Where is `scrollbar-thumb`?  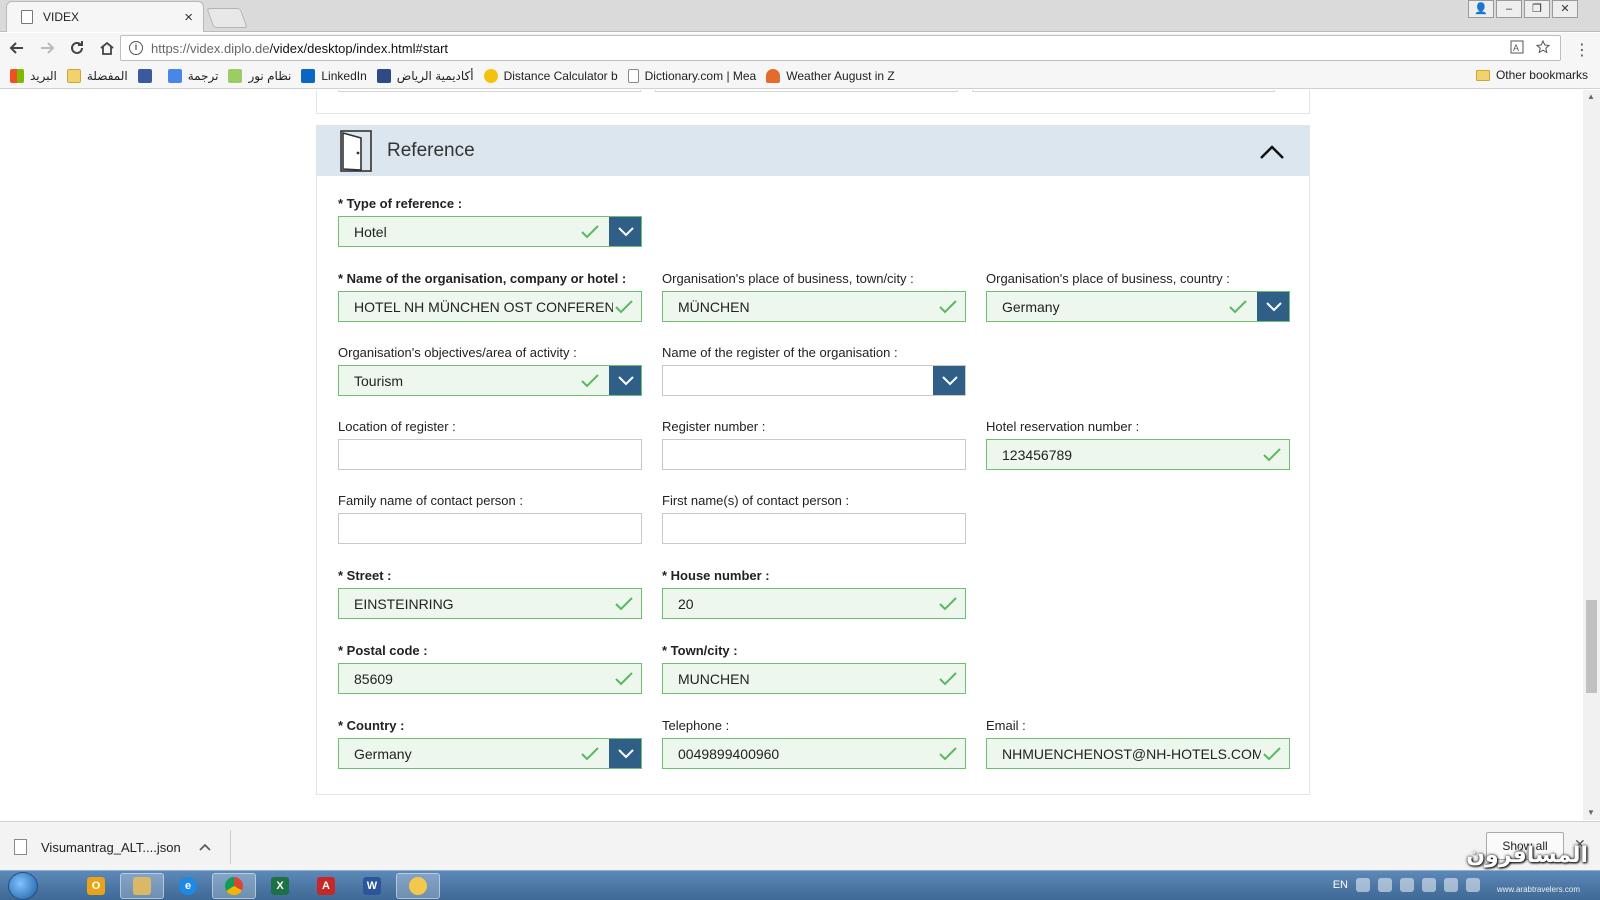
scrollbar-thumb is located at coordinates (1591, 646).